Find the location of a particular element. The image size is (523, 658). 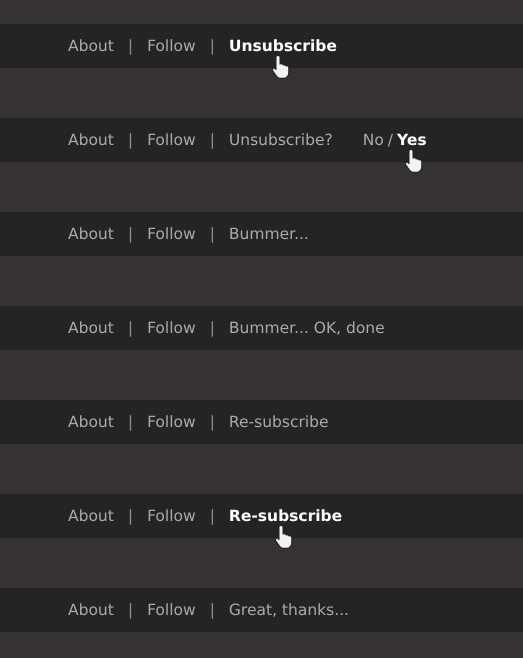

confirm-prompt: Unsubscribe? is located at coordinates (280, 140).